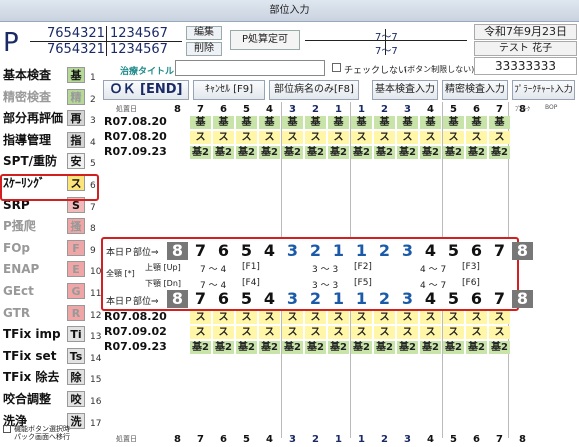  What do you see at coordinates (44, 248) in the screenshot?
I see `sidebar-item: FOp F` at bounding box center [44, 248].